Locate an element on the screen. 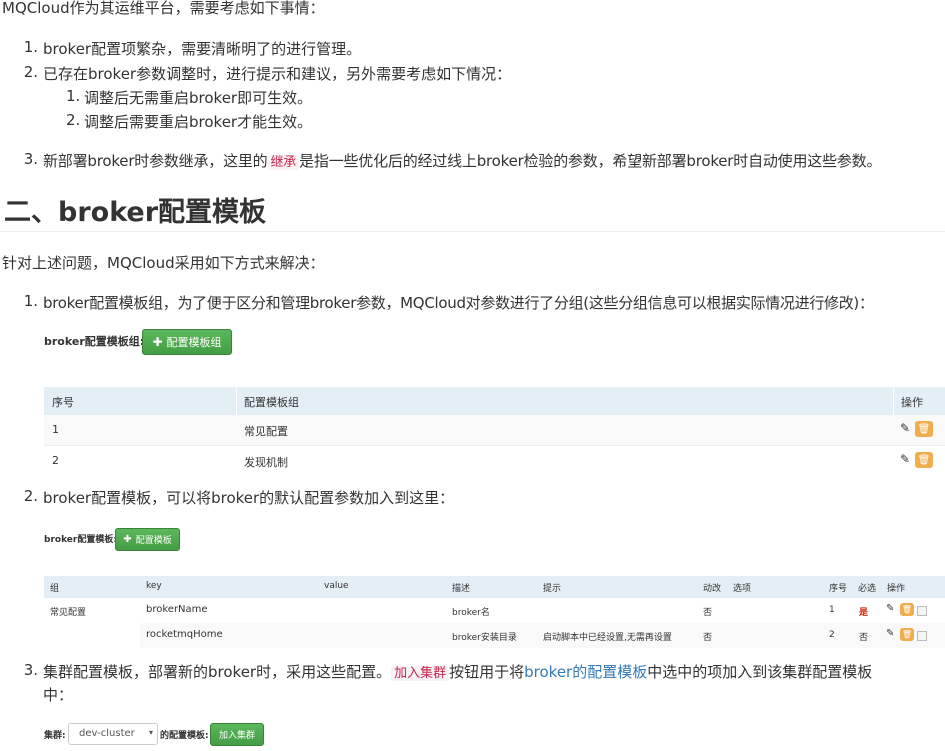 Image resolution: width=945 pixels, height=751 pixels. column-header: 选项 is located at coordinates (742, 589).